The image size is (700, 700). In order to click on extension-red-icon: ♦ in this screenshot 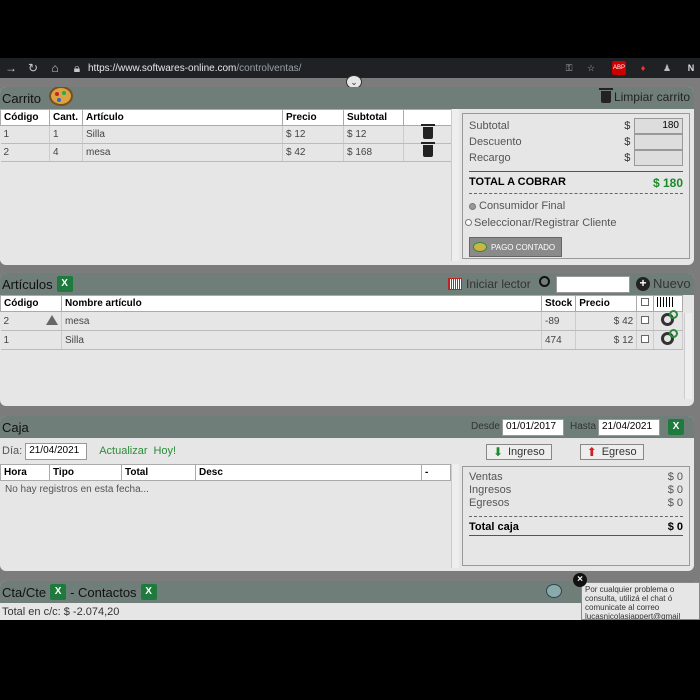, I will do `click(643, 68)`.